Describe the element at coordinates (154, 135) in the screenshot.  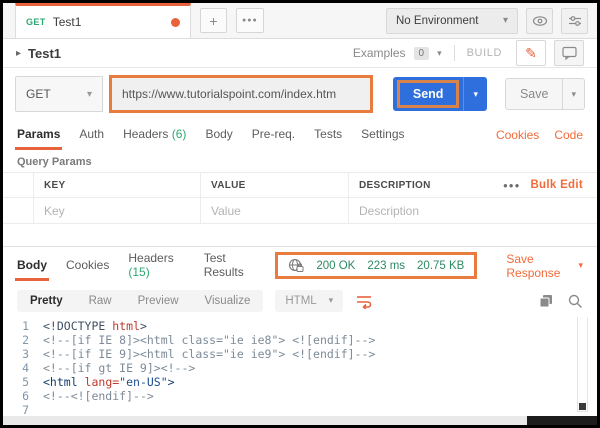
I see `tab-headers: Headers (6)` at that location.